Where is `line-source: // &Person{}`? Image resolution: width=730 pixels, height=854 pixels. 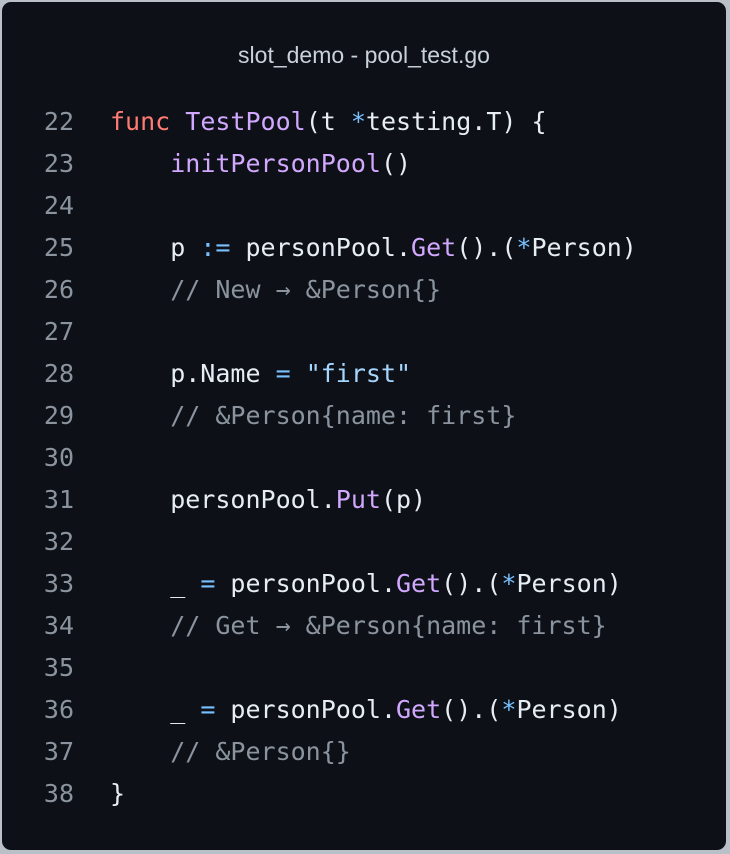 line-source: // &Person{} is located at coordinates (230, 752).